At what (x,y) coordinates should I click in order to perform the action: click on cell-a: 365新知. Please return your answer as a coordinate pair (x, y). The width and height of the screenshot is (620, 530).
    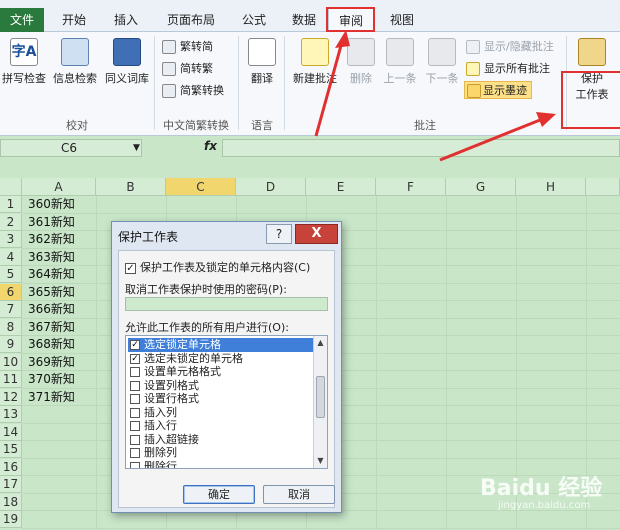
    Looking at the image, I should click on (51, 292).